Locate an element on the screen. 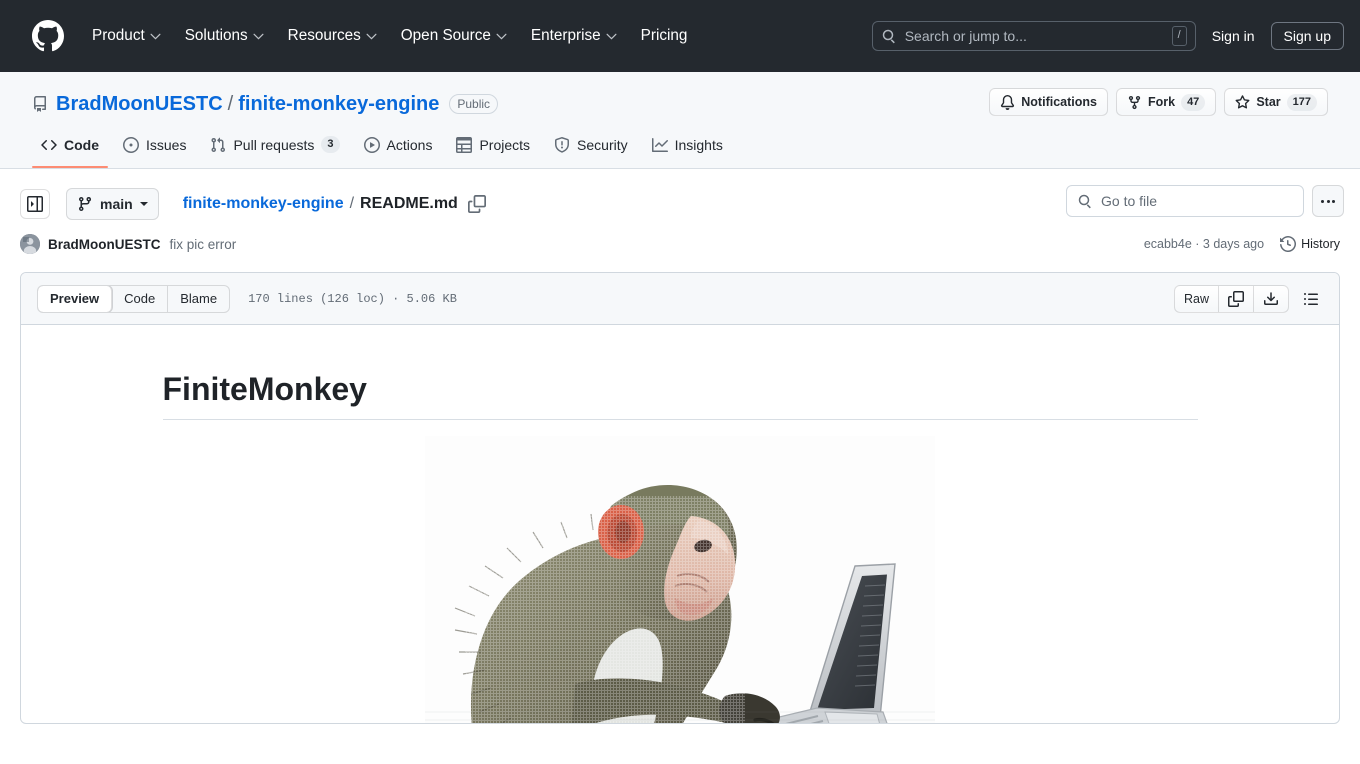 The image size is (1360, 764). sidebar-expand-icon is located at coordinates (35, 203).